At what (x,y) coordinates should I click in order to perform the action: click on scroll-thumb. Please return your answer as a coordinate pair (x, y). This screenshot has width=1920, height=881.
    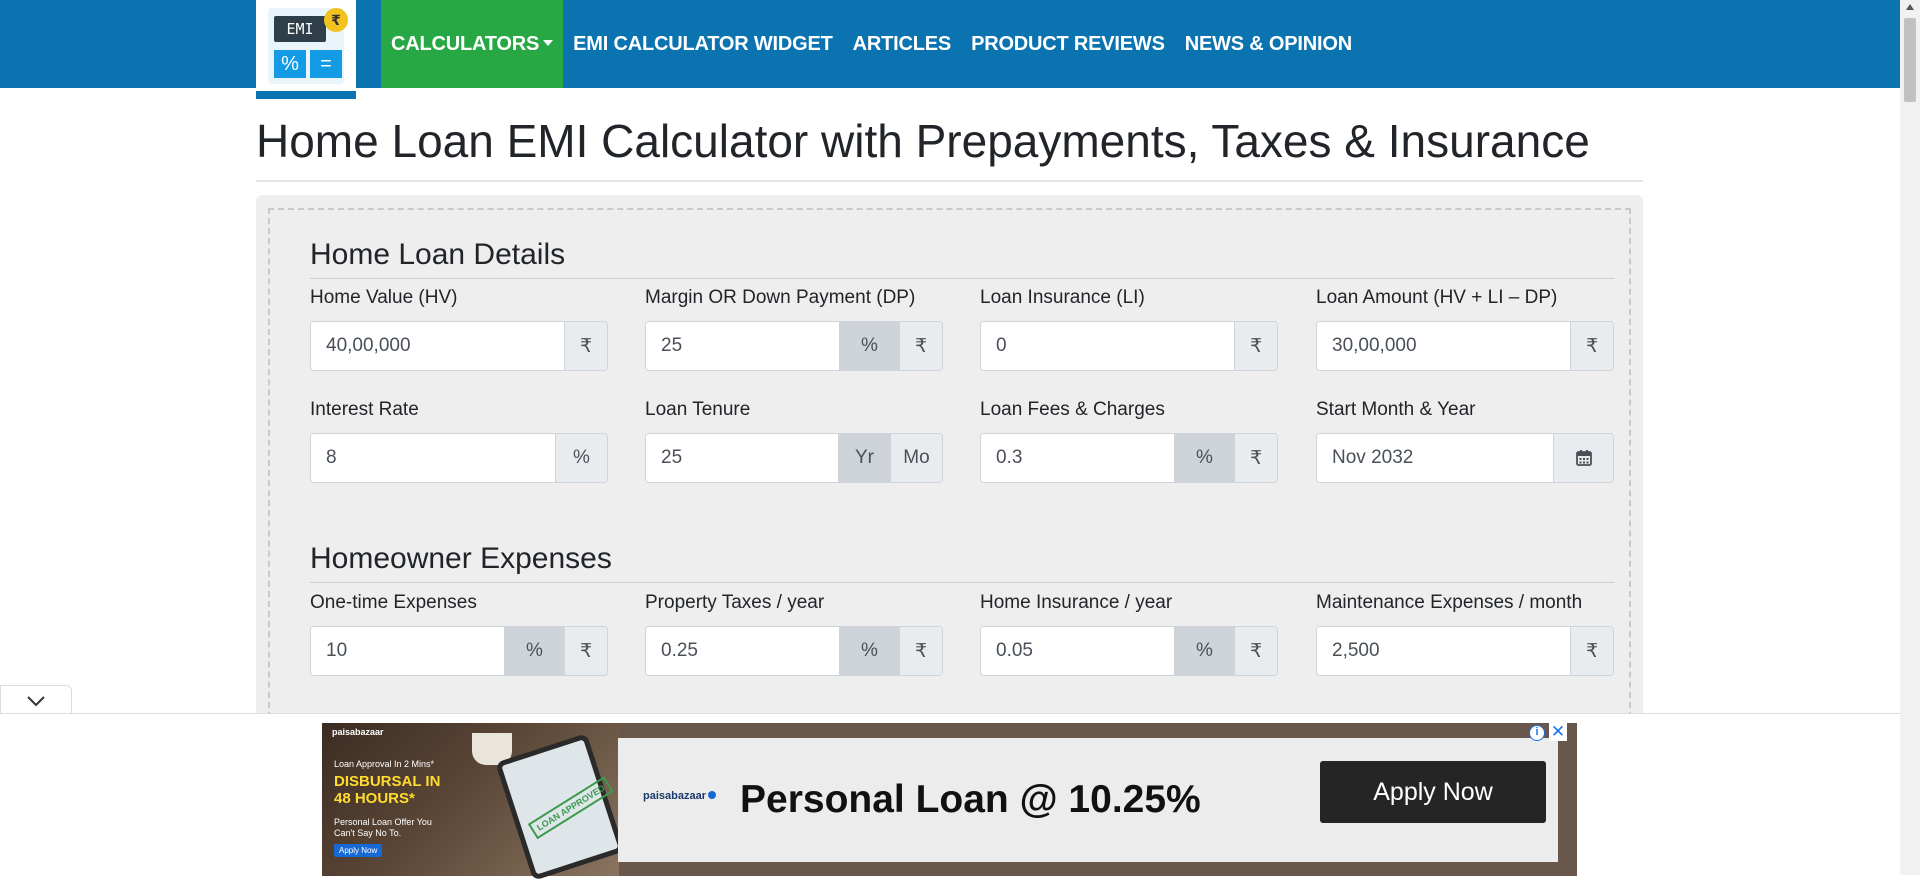
    Looking at the image, I should click on (1910, 60).